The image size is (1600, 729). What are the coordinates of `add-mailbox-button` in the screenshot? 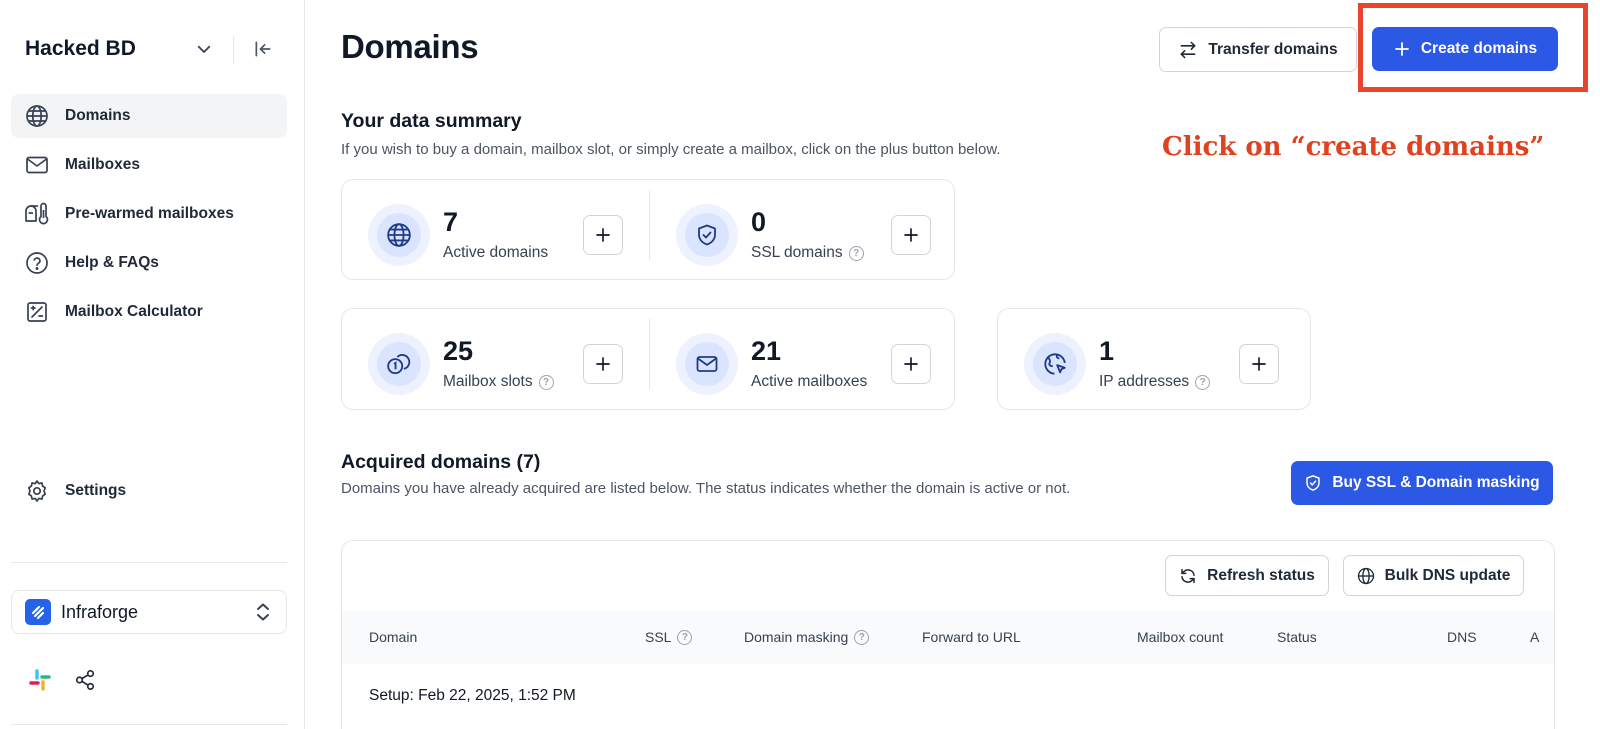 It's located at (911, 364).